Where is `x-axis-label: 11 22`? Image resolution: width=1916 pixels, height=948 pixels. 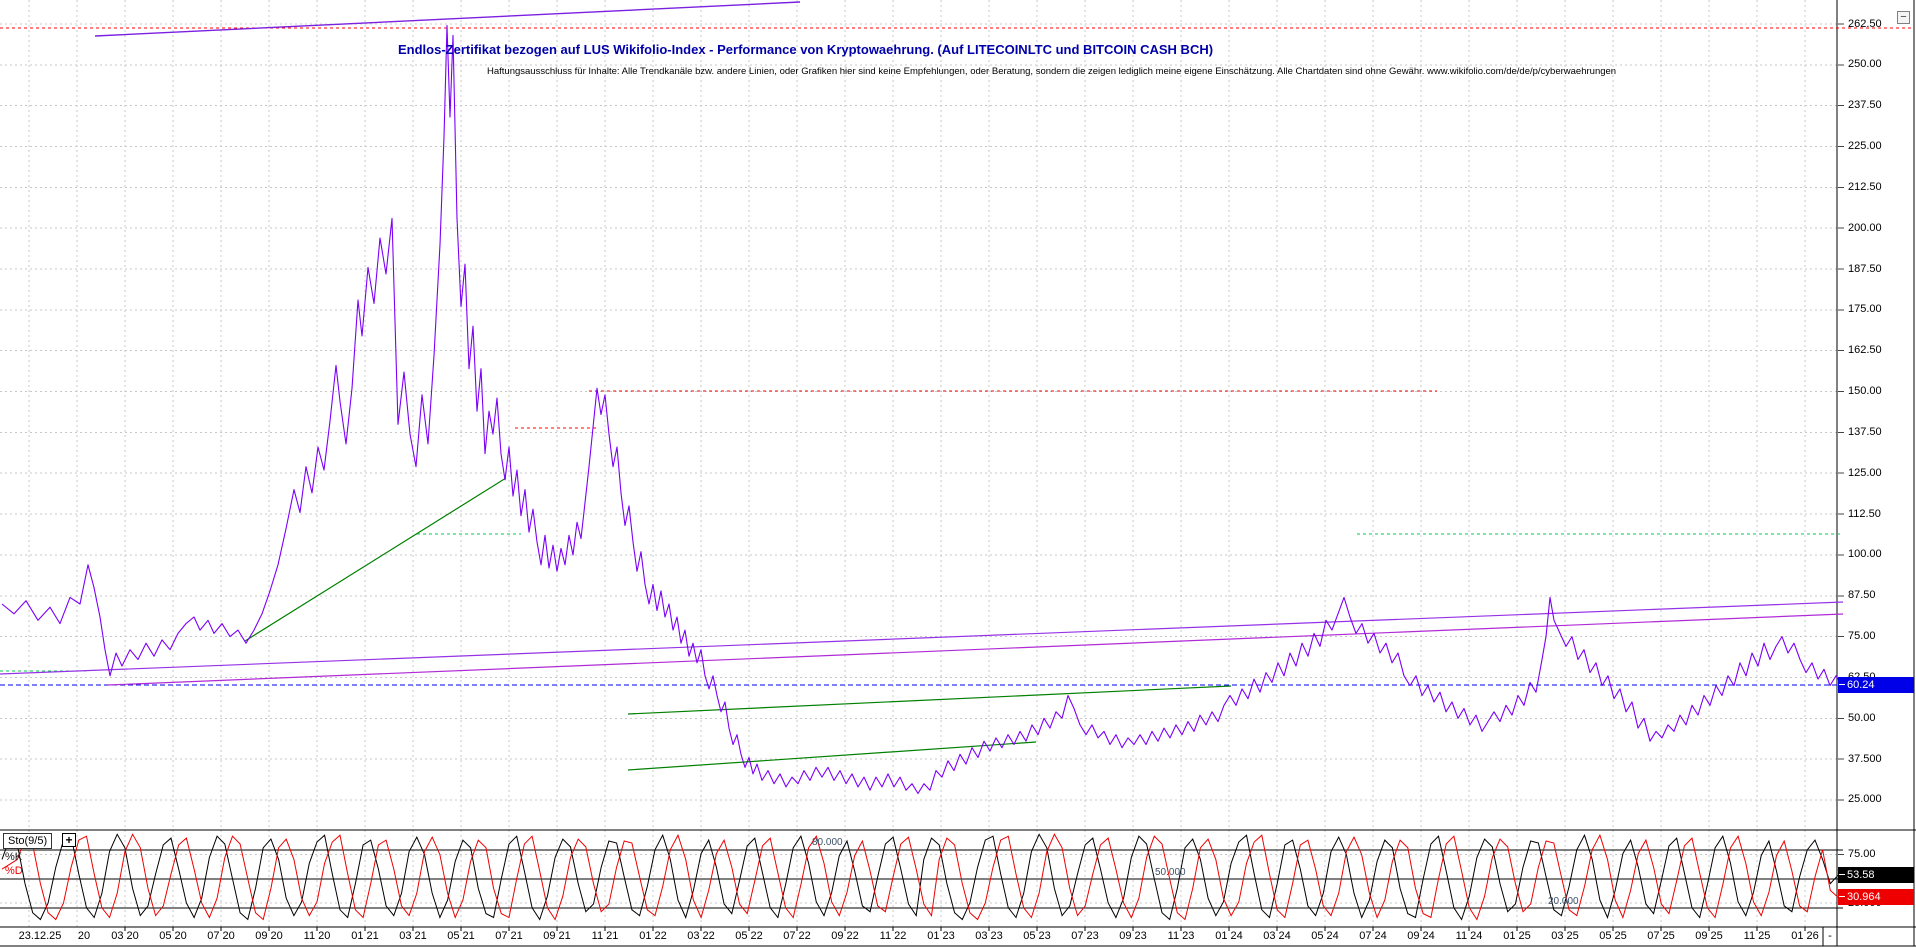
x-axis-label: 11 22 is located at coordinates (893, 936).